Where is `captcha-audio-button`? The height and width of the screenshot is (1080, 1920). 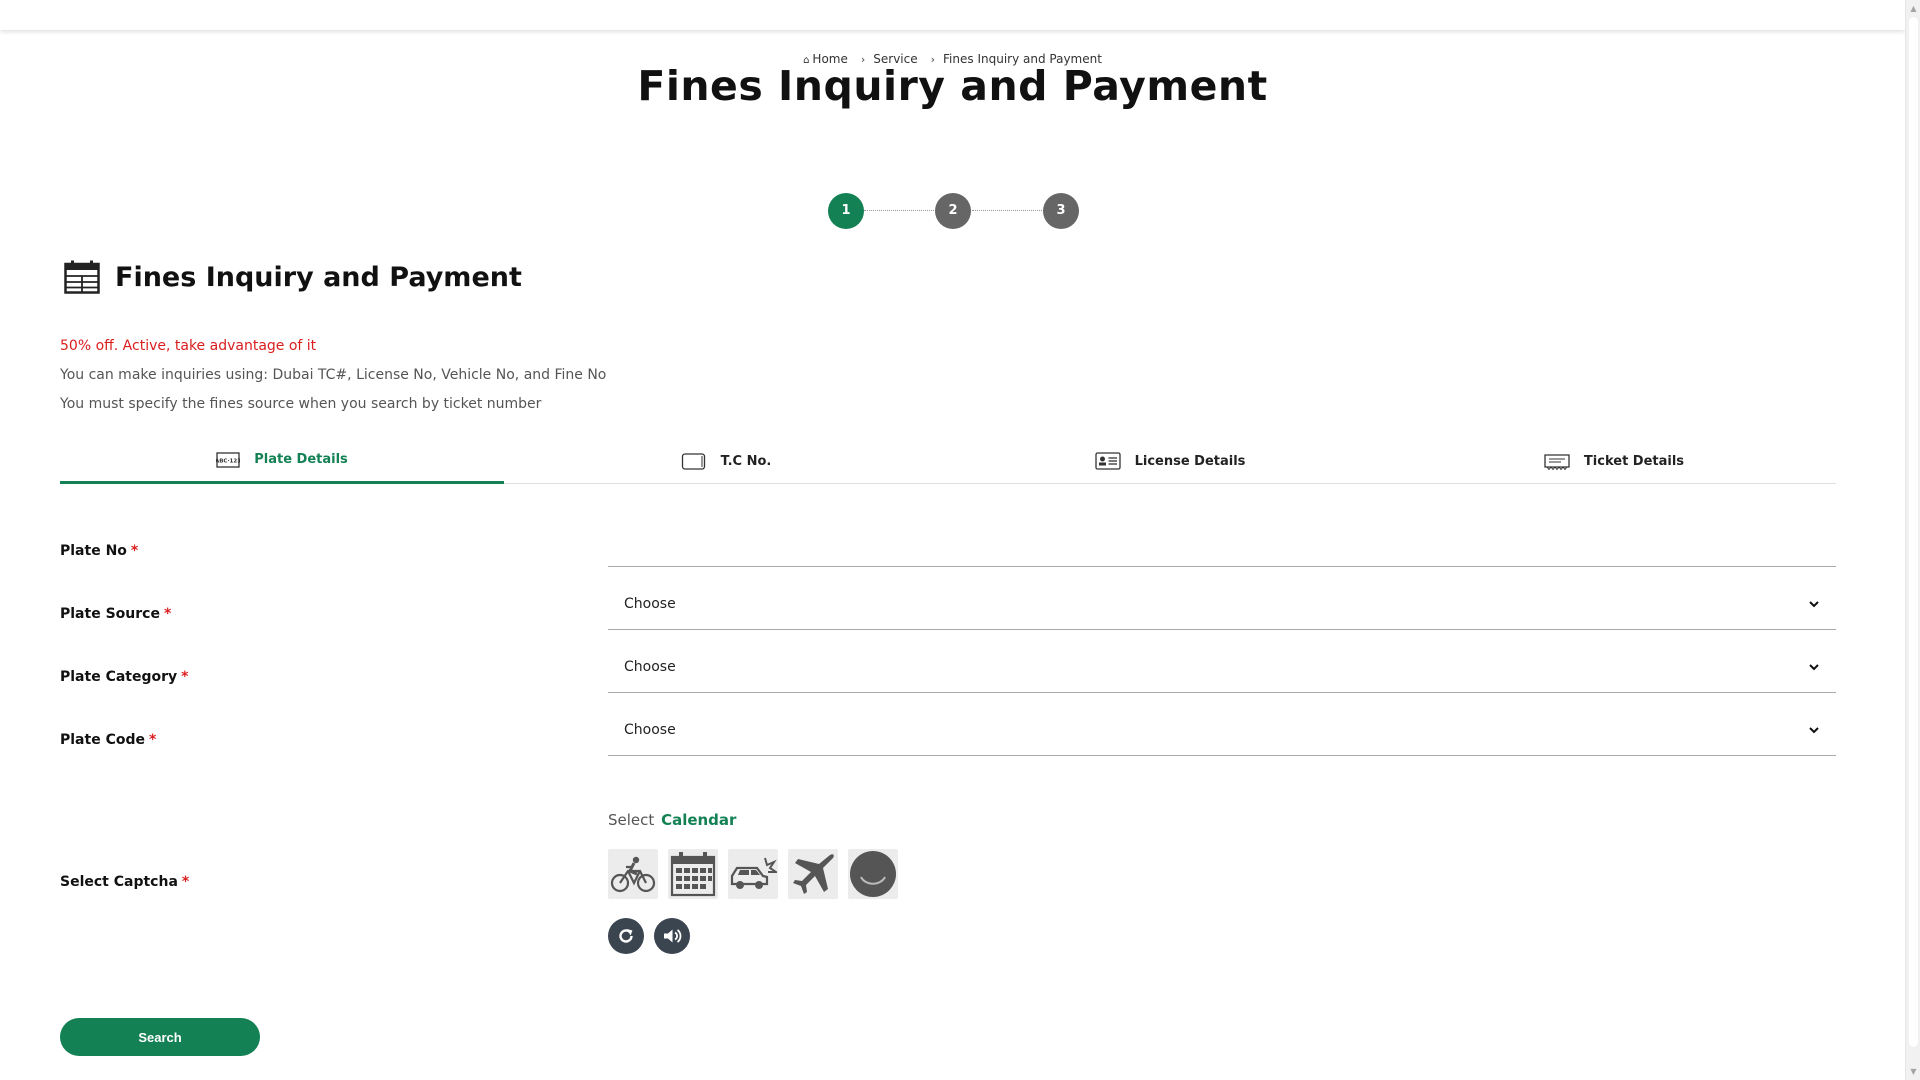 captcha-audio-button is located at coordinates (672, 936).